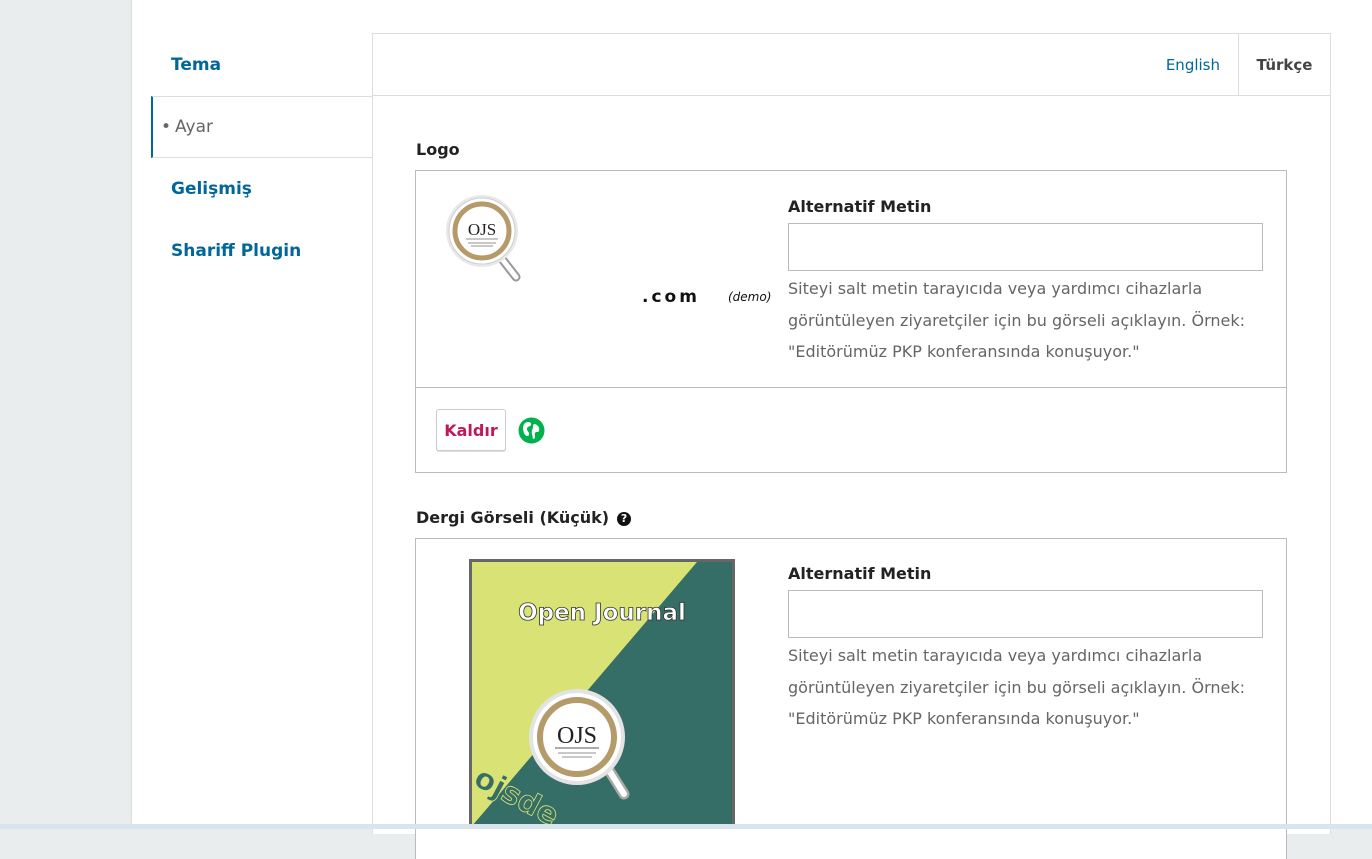  I want to click on logo-box-footer: Kaldır, so click(851, 429).